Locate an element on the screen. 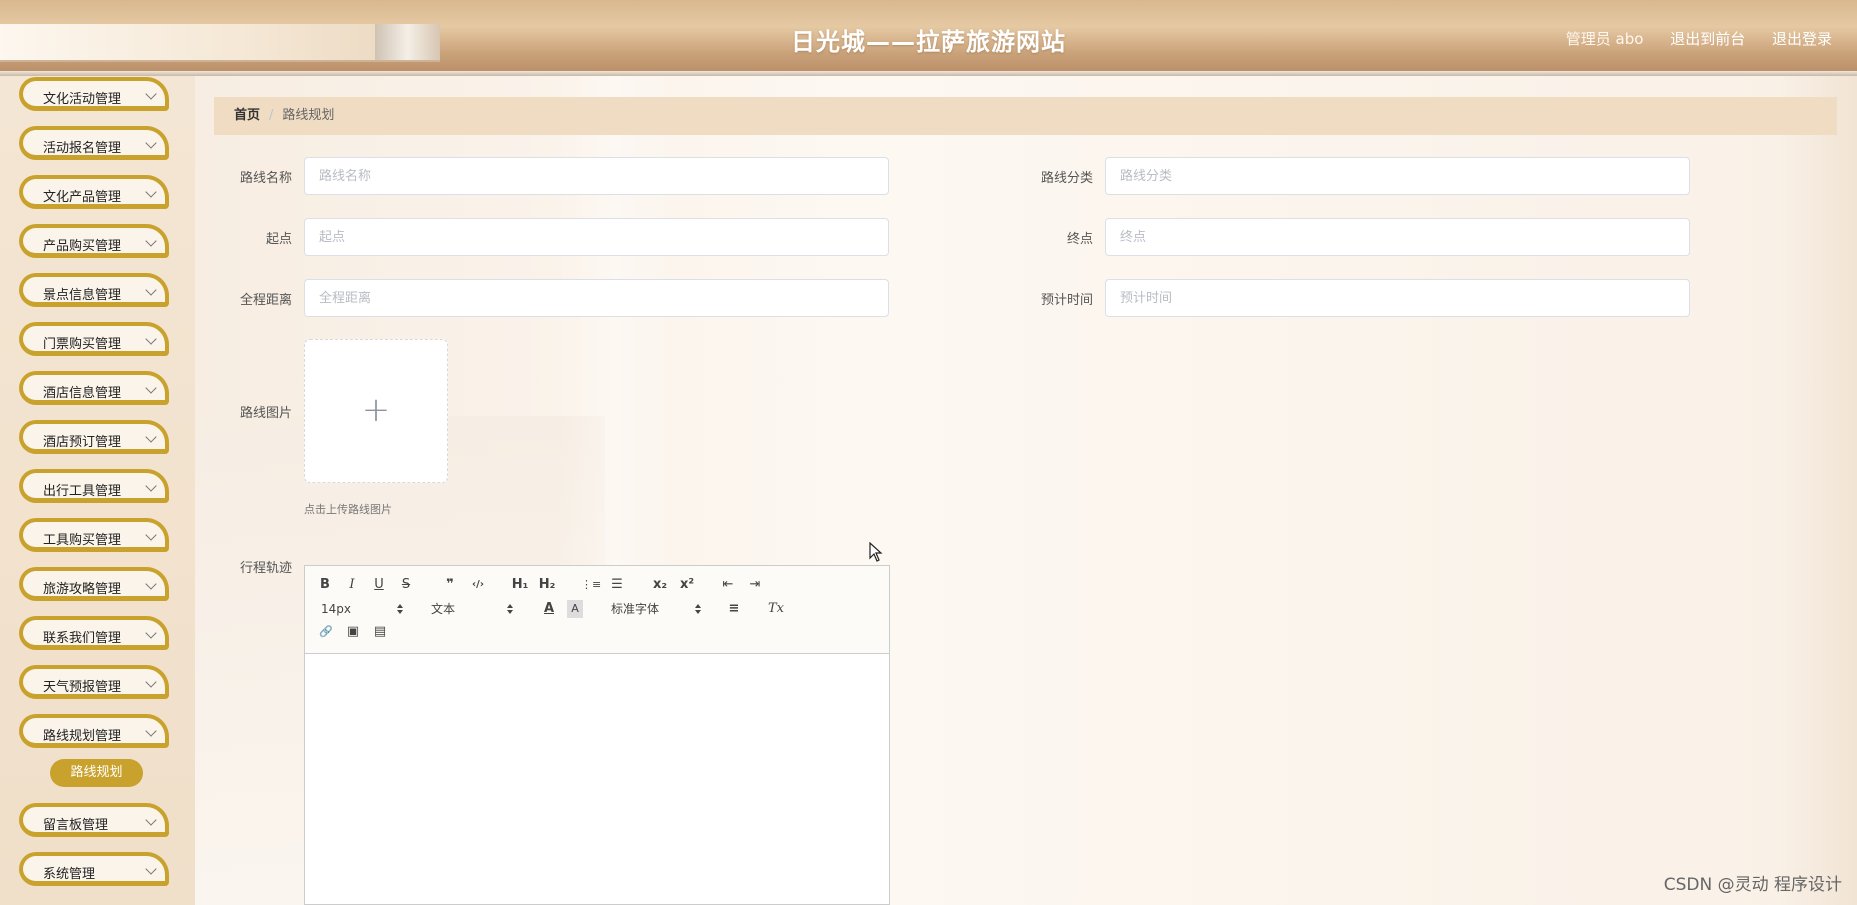 The image size is (1857, 905). sidebar-item-product-purchase: 产品购买管理 is located at coordinates (94, 241).